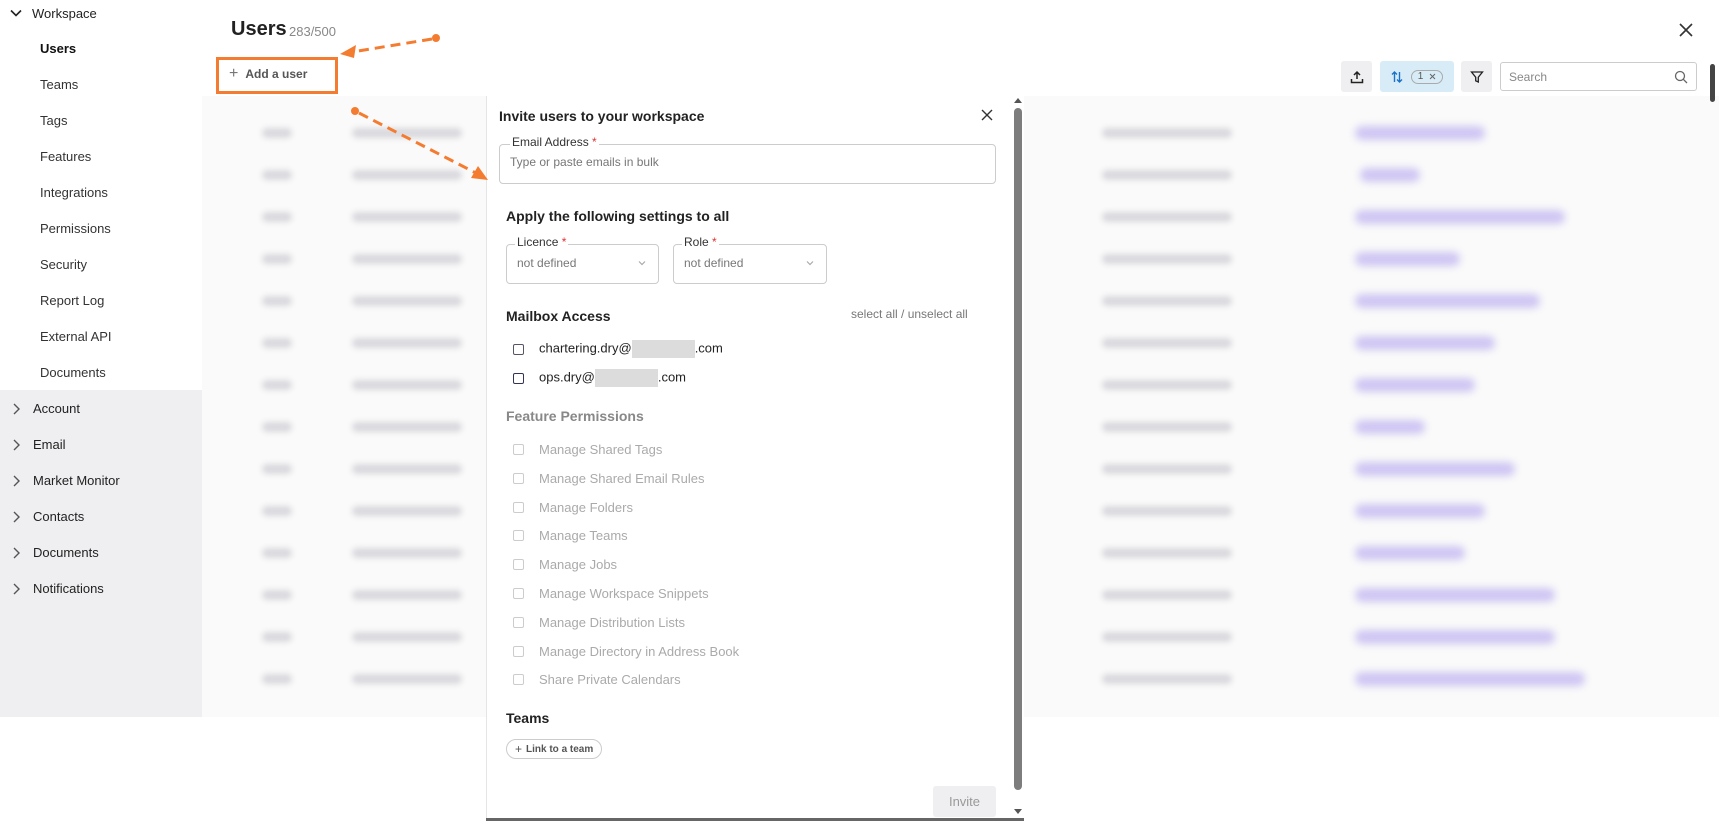  I want to click on role-value: not defined, so click(714, 263).